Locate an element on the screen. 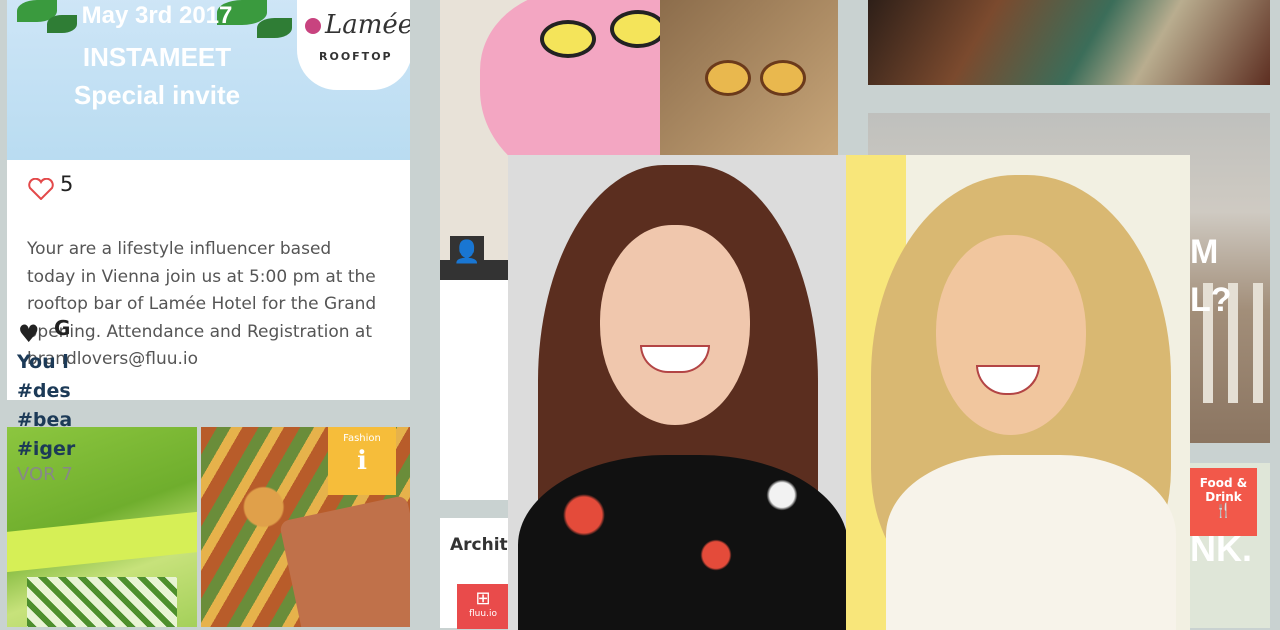 Image resolution: width=1280 pixels, height=630 pixels. white-jacket is located at coordinates (1031, 542).